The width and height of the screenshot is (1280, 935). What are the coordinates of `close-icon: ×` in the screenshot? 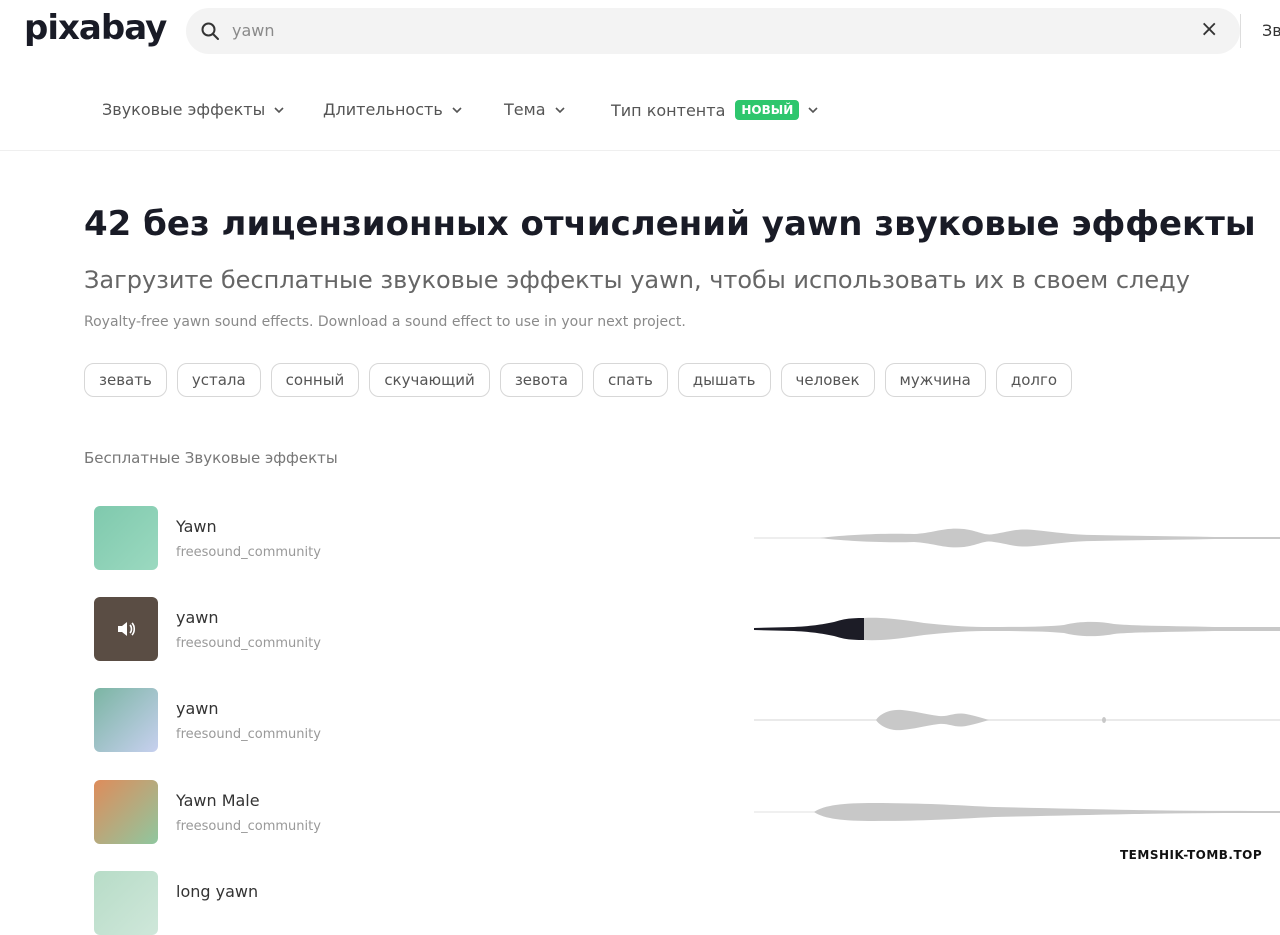 It's located at (1209, 29).